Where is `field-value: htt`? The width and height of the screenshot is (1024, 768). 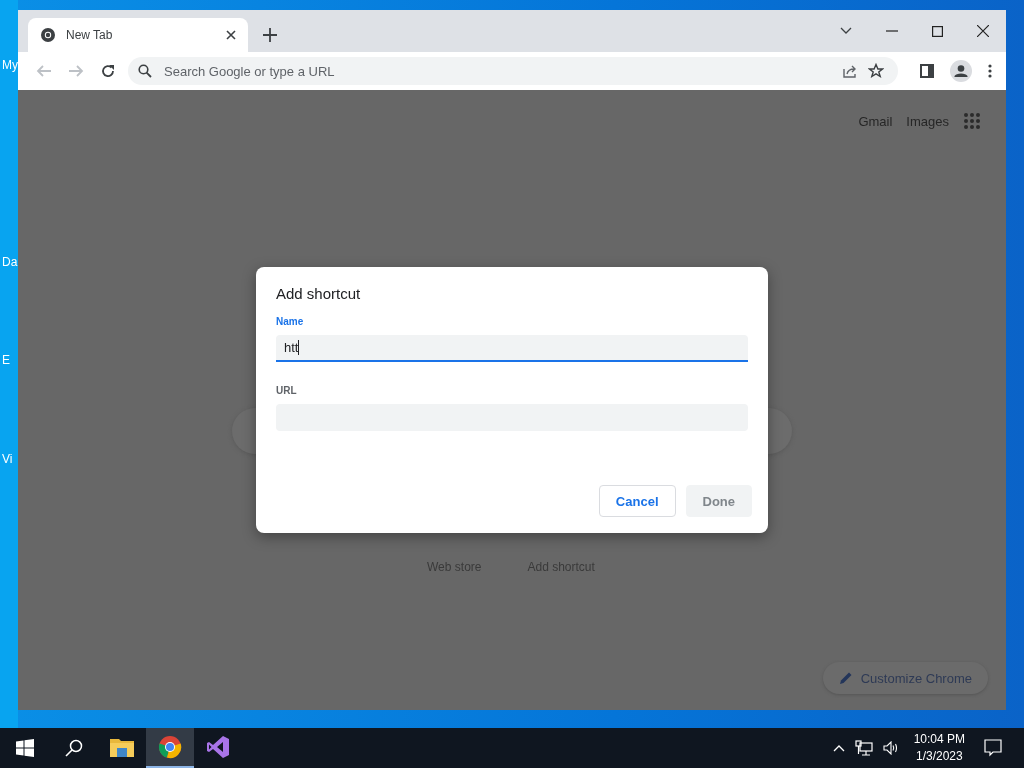 field-value: htt is located at coordinates (291, 347).